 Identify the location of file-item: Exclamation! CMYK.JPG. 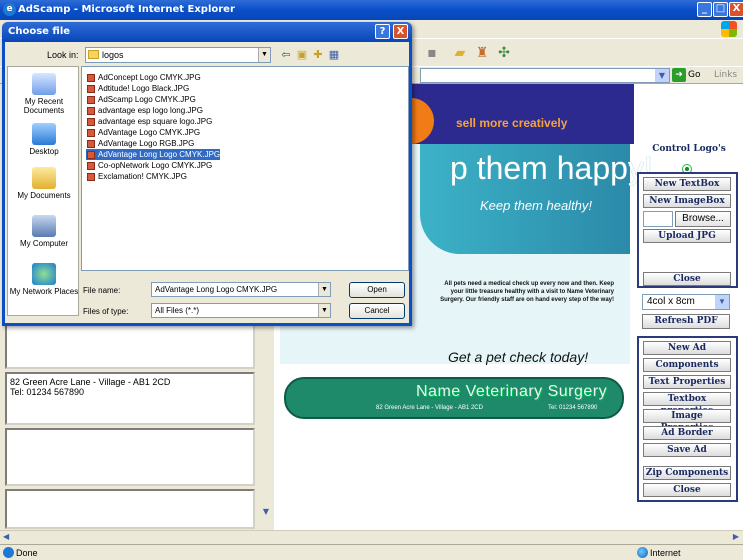
(136, 176).